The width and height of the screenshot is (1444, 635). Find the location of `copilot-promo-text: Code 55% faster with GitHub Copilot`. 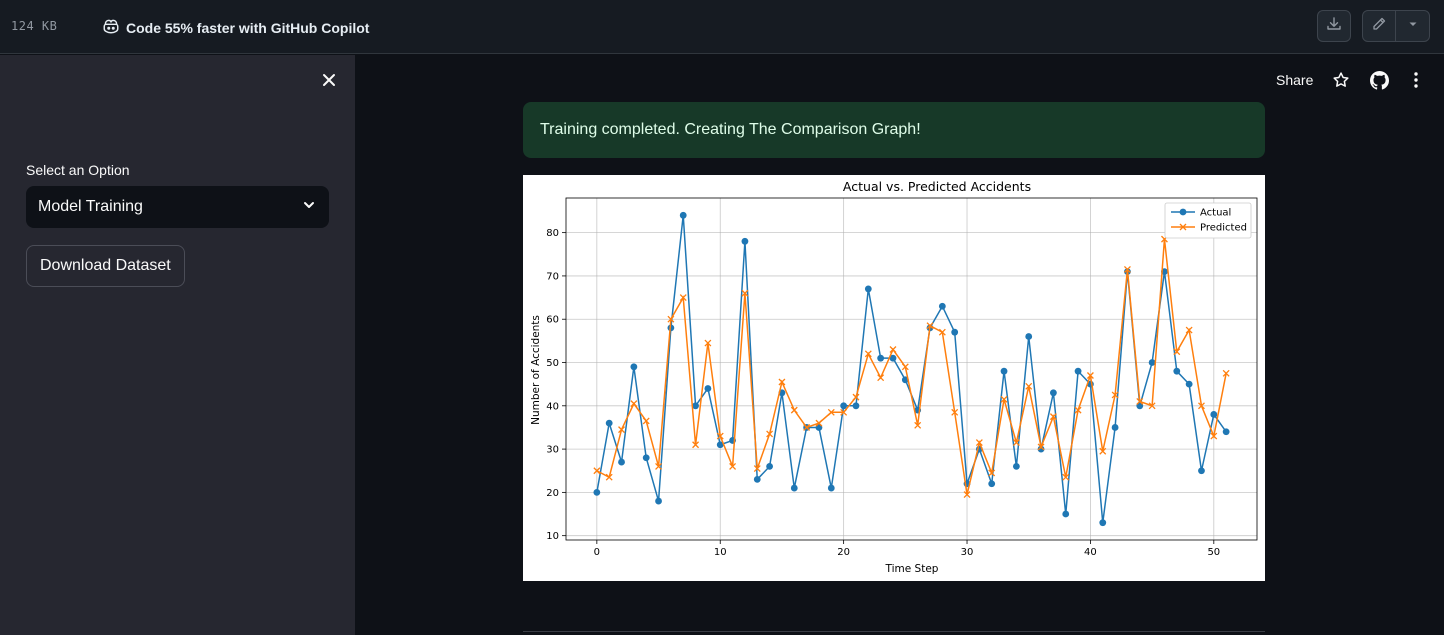

copilot-promo-text: Code 55% faster with GitHub Copilot is located at coordinates (248, 27).